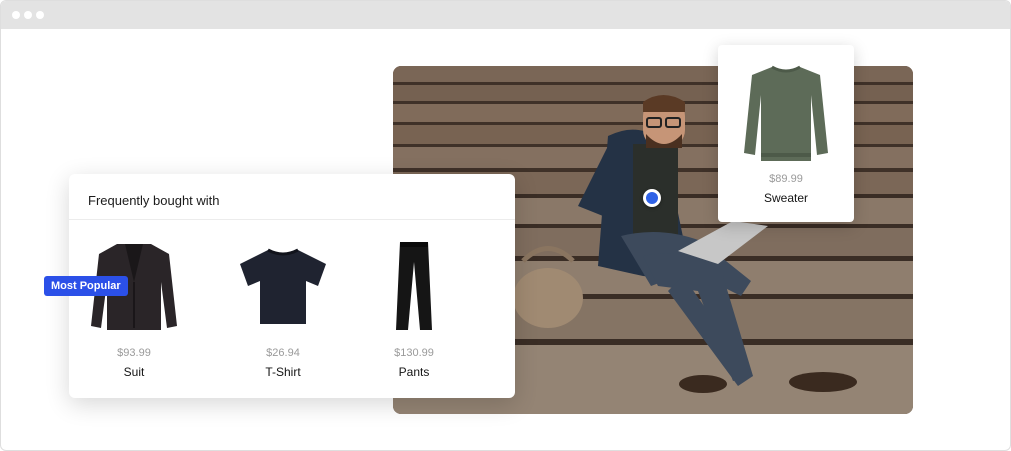  What do you see at coordinates (134, 311) in the screenshot?
I see `product-item: $93.99 Suit` at bounding box center [134, 311].